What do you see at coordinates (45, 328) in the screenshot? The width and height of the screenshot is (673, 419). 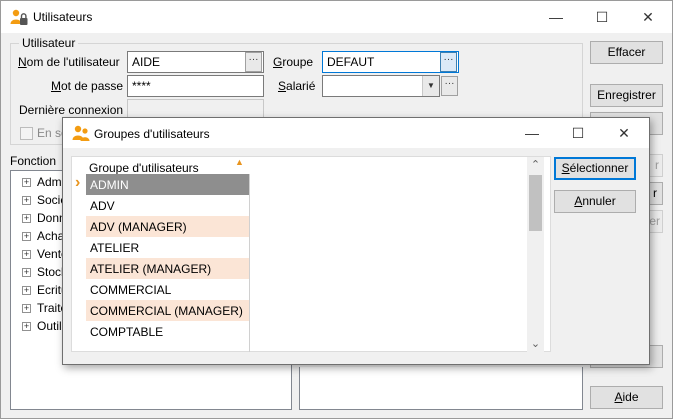 I see `tree-item: + Outil` at bounding box center [45, 328].